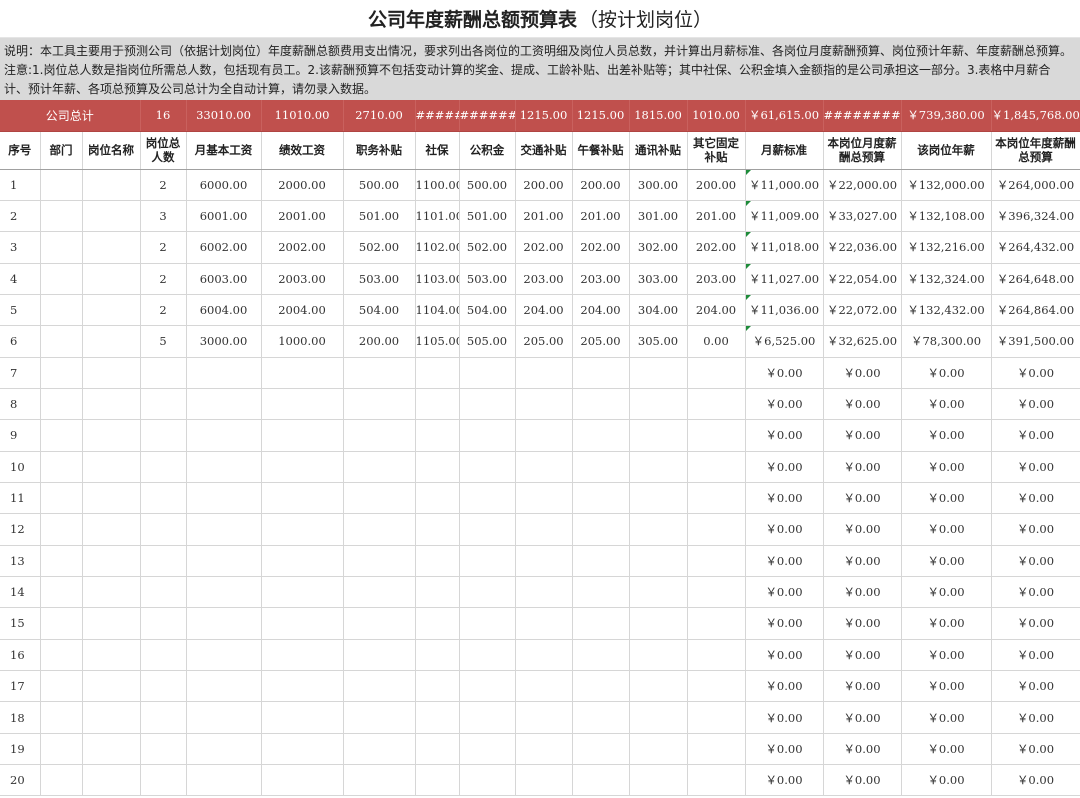  What do you see at coordinates (163, 185) in the screenshot?
I see `row-headcount: 2` at bounding box center [163, 185].